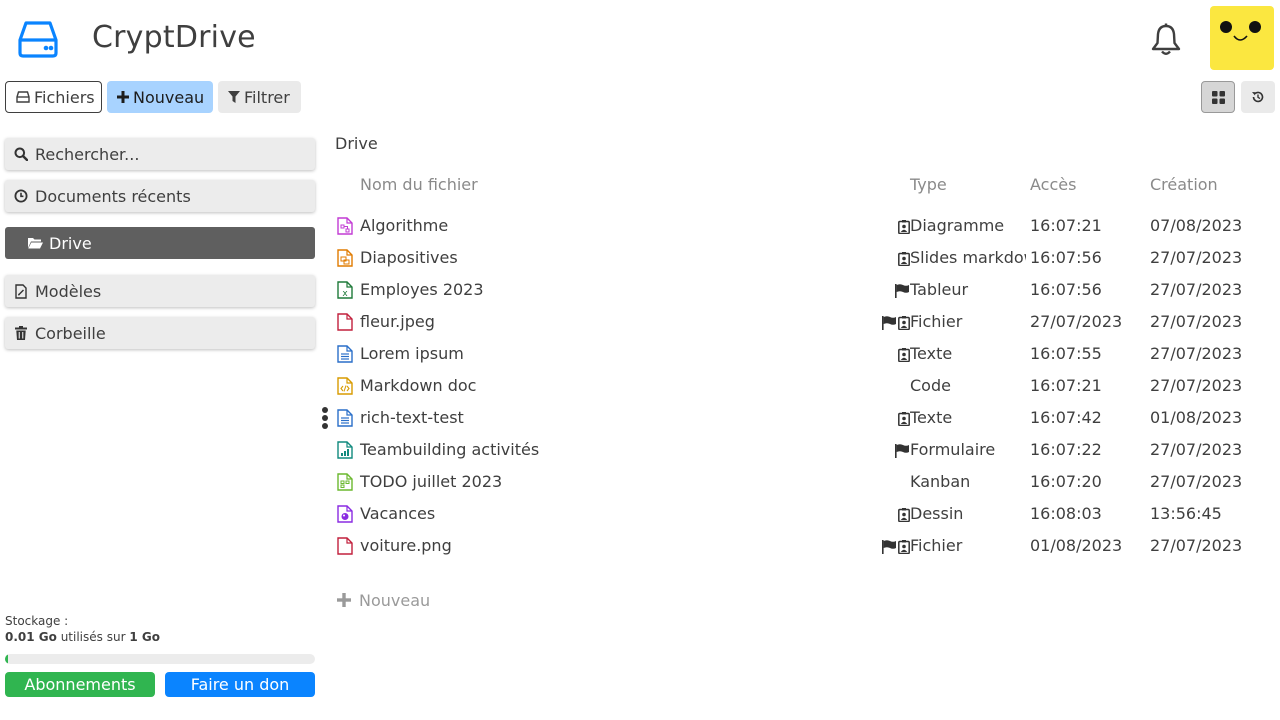  I want to click on file-name: TODO juillet 2023, so click(431, 481).